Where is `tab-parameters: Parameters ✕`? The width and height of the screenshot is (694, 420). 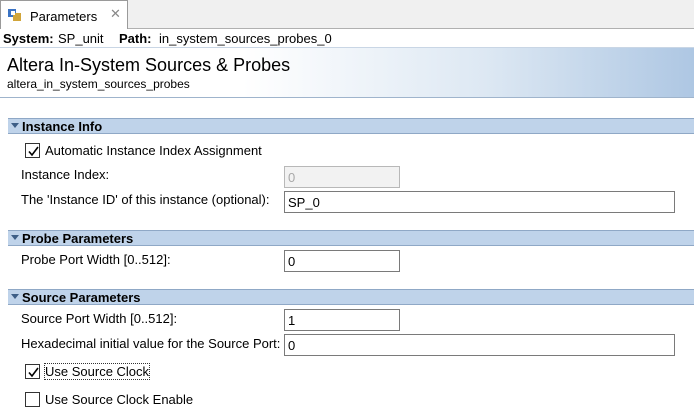
tab-parameters: Parameters ✕ is located at coordinates (64, 14).